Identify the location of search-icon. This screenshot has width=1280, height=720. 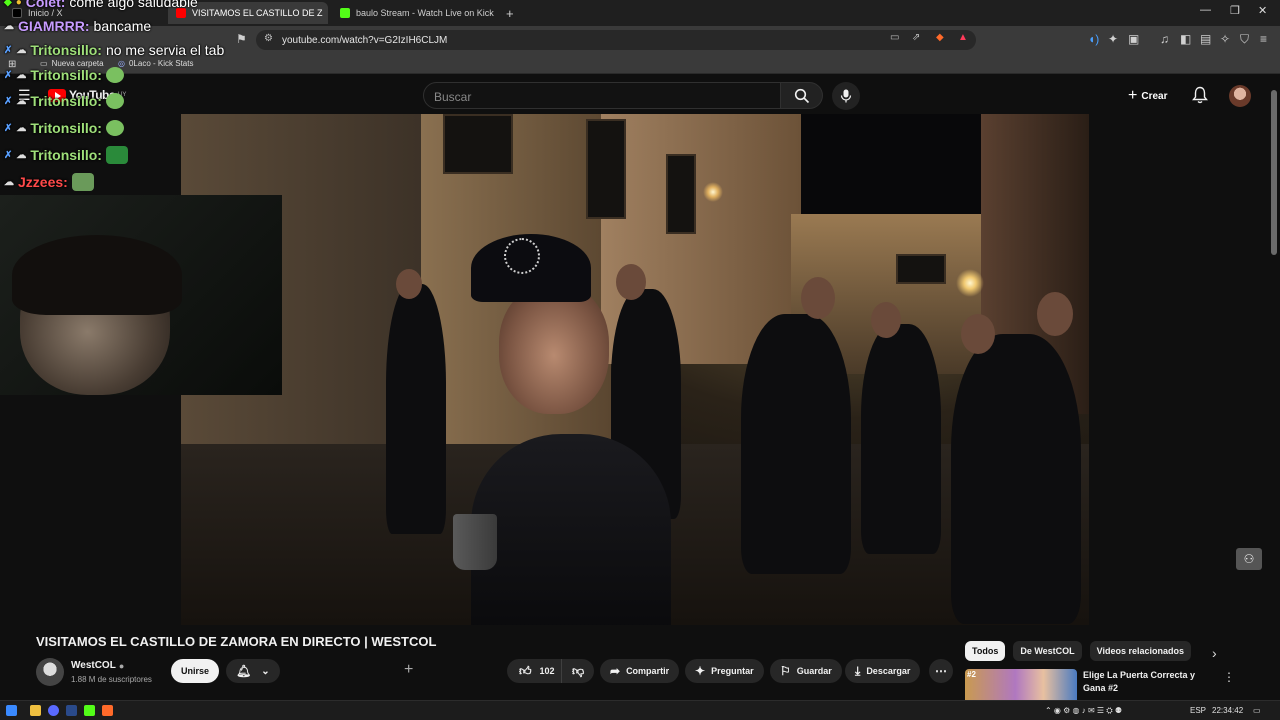
(801, 95).